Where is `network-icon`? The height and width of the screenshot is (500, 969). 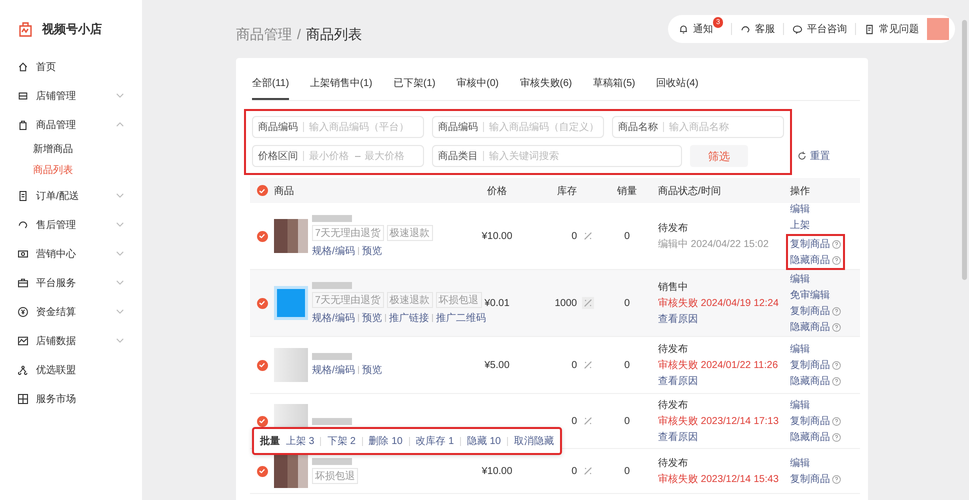 network-icon is located at coordinates (23, 370).